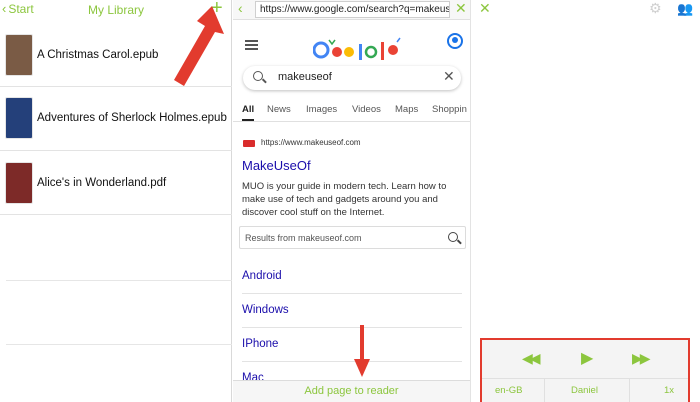 The image size is (700, 402). What do you see at coordinates (240, 8) in the screenshot?
I see `chevron-left-icon: ‹` at bounding box center [240, 8].